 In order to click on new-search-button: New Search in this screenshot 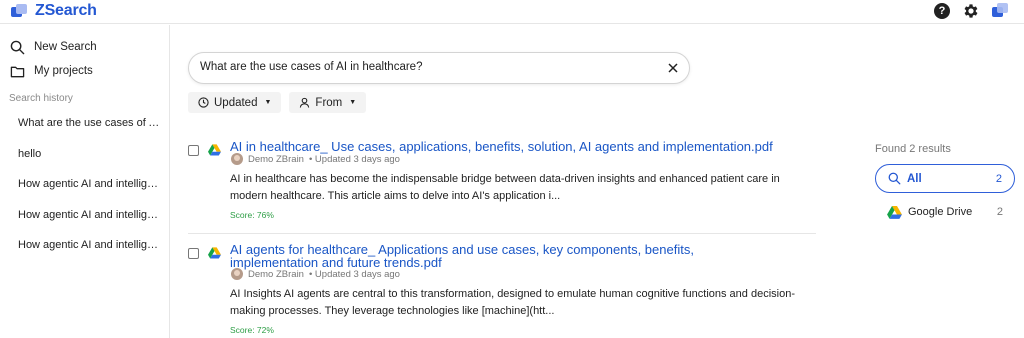, I will do `click(53, 47)`.